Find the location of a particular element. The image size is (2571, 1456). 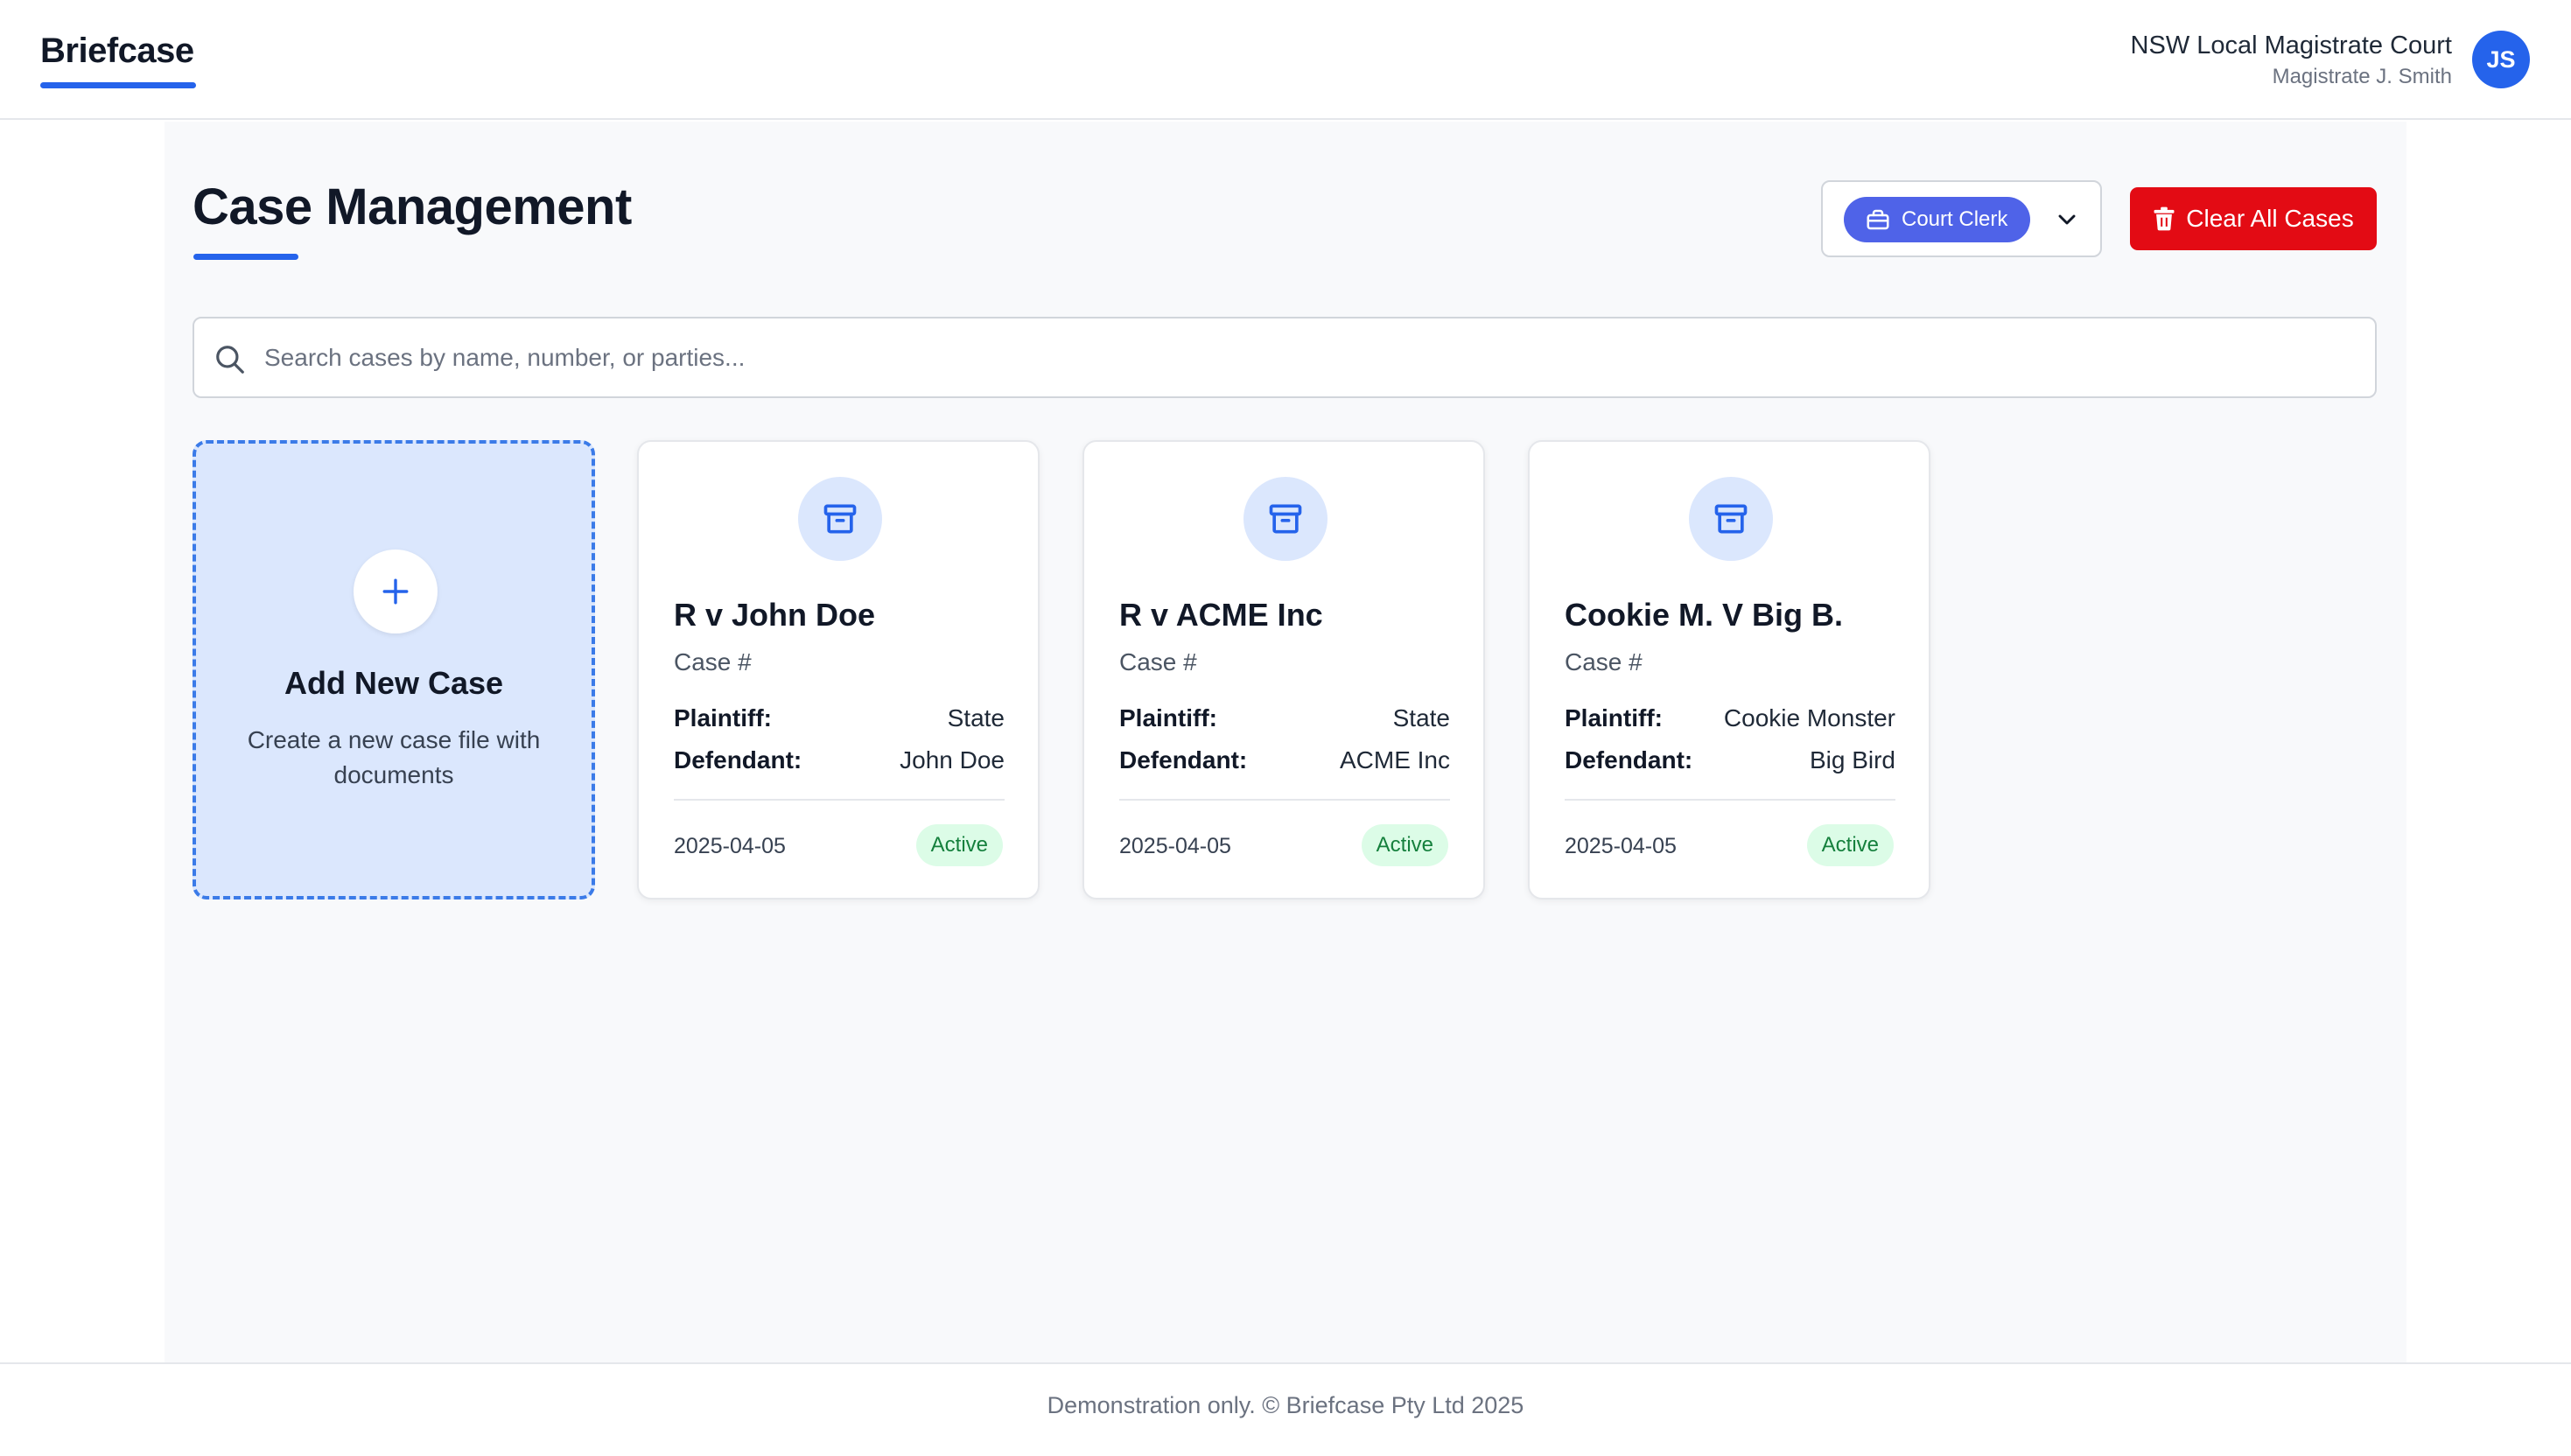

role-select: Court Clerk is located at coordinates (1961, 218).